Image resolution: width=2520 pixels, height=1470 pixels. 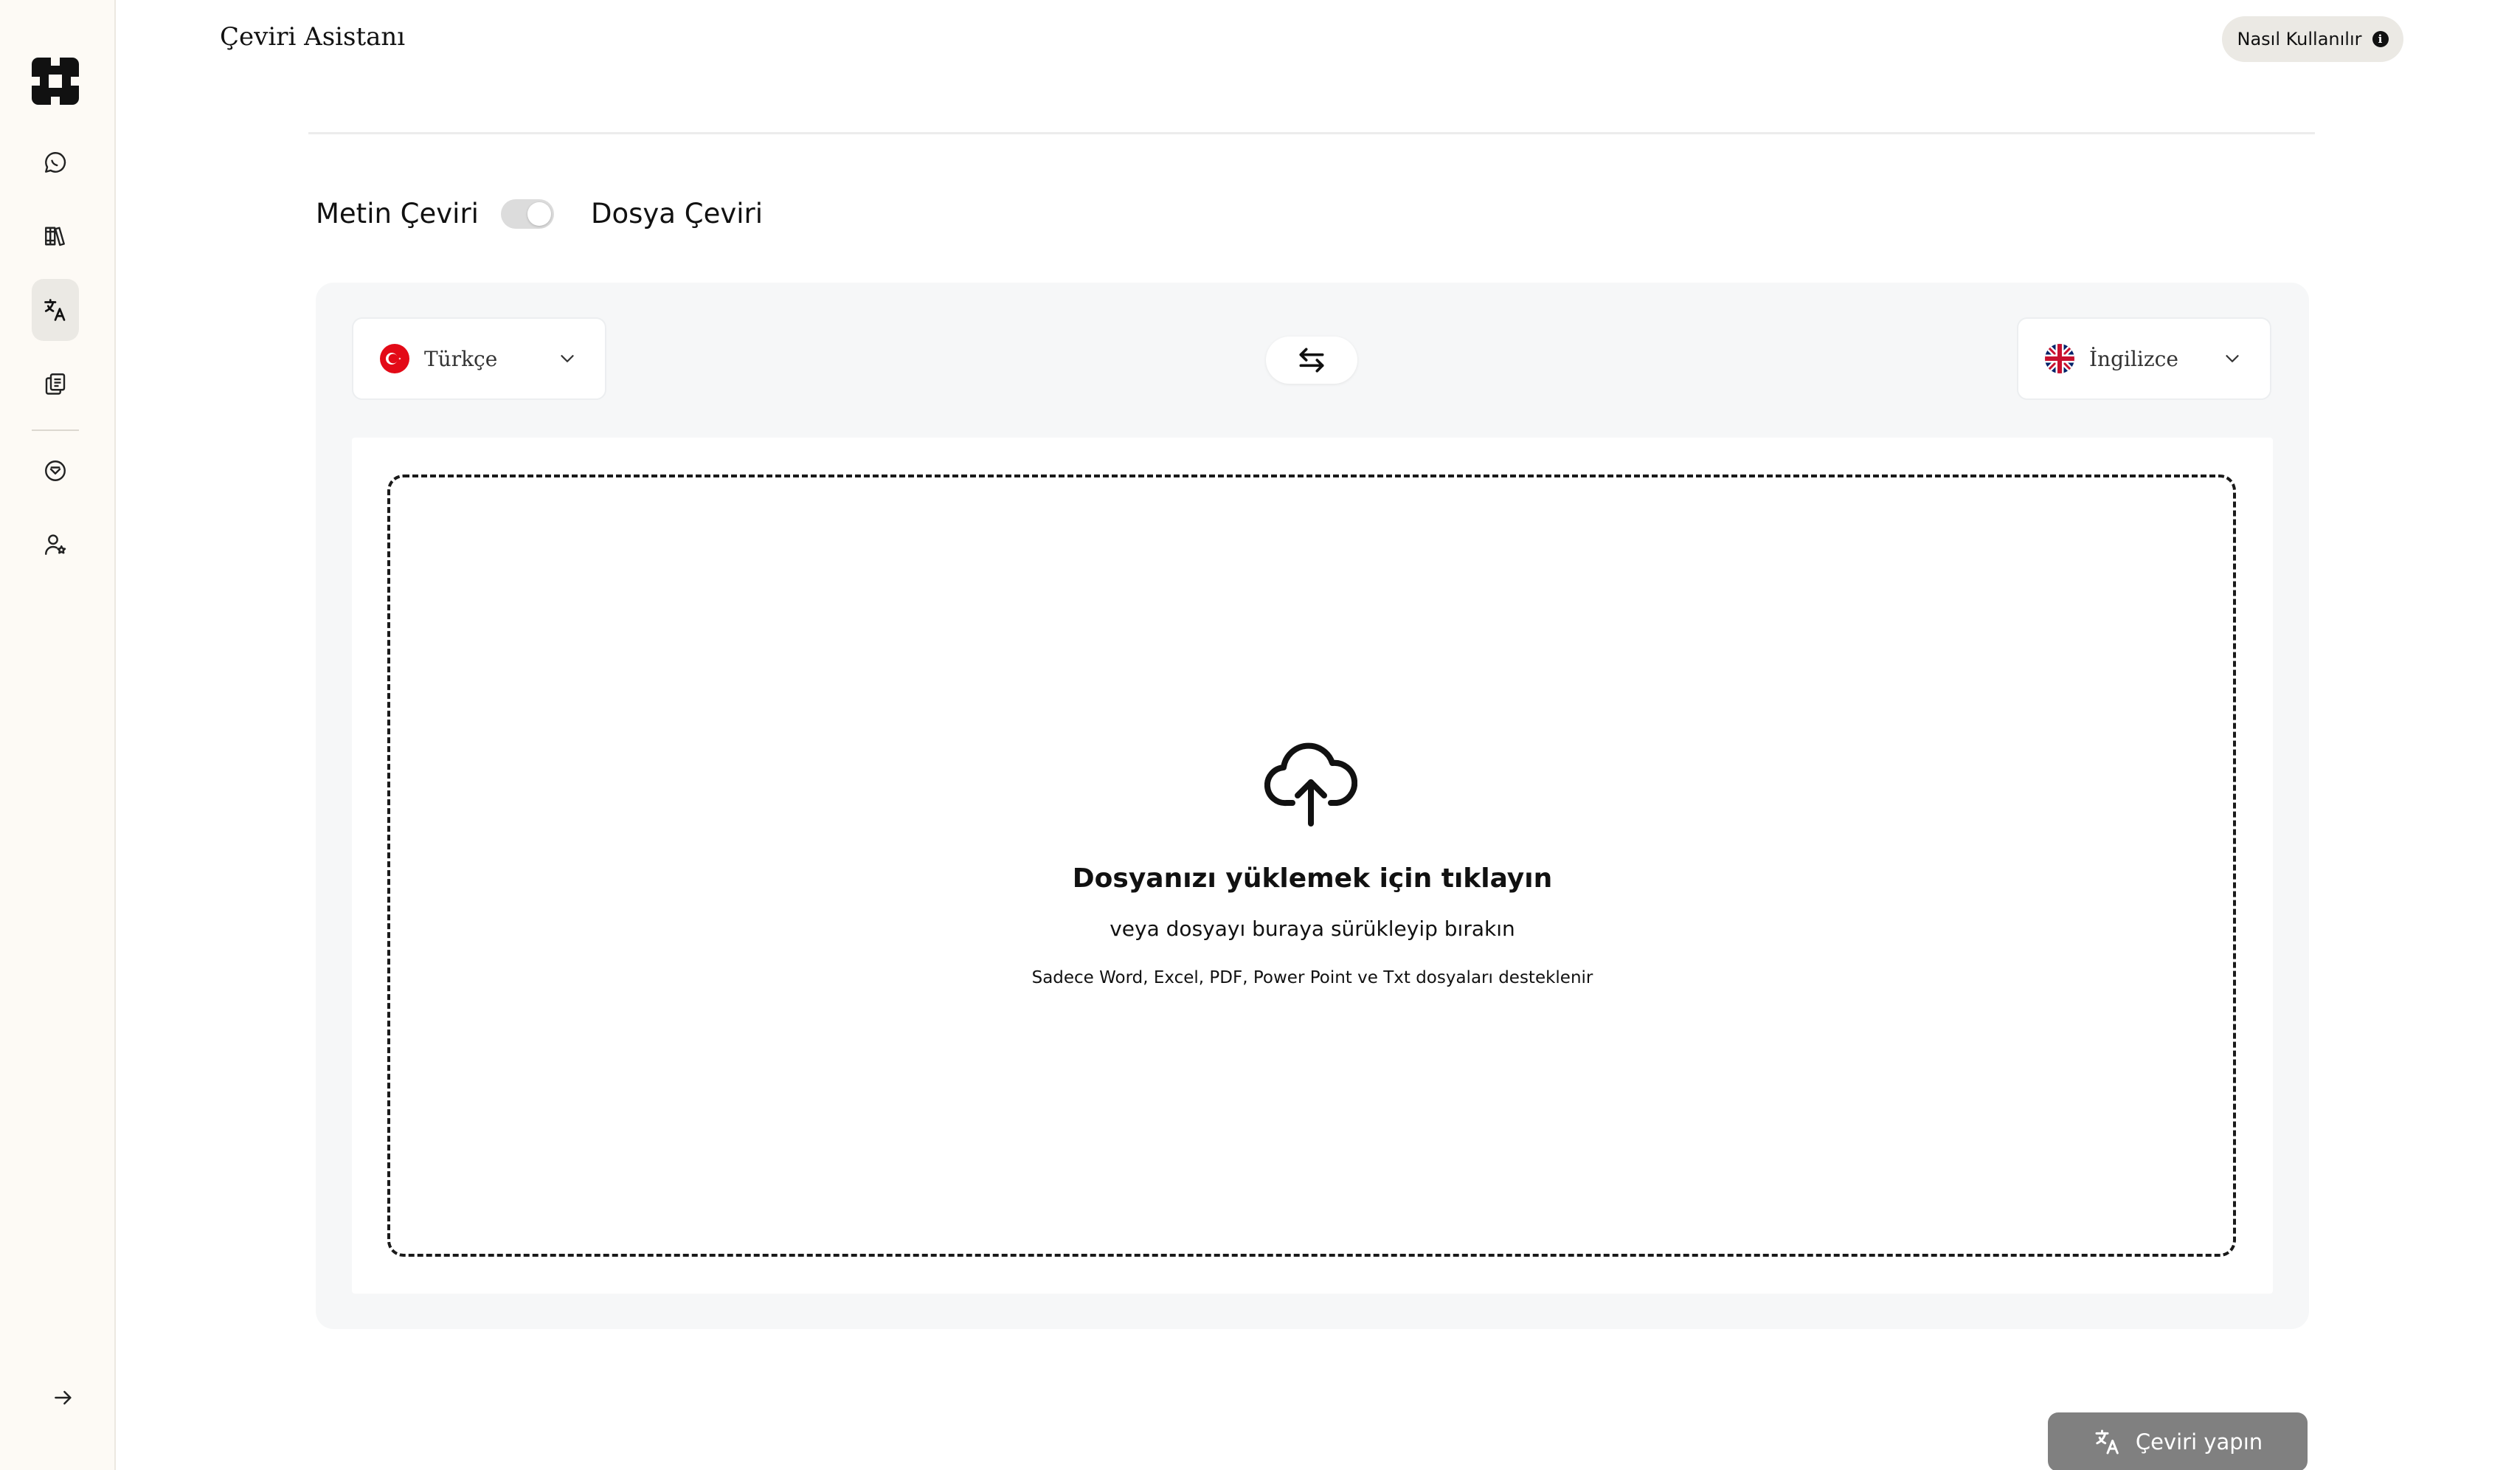 I want to click on chat-bubble-icon, so click(x=56, y=162).